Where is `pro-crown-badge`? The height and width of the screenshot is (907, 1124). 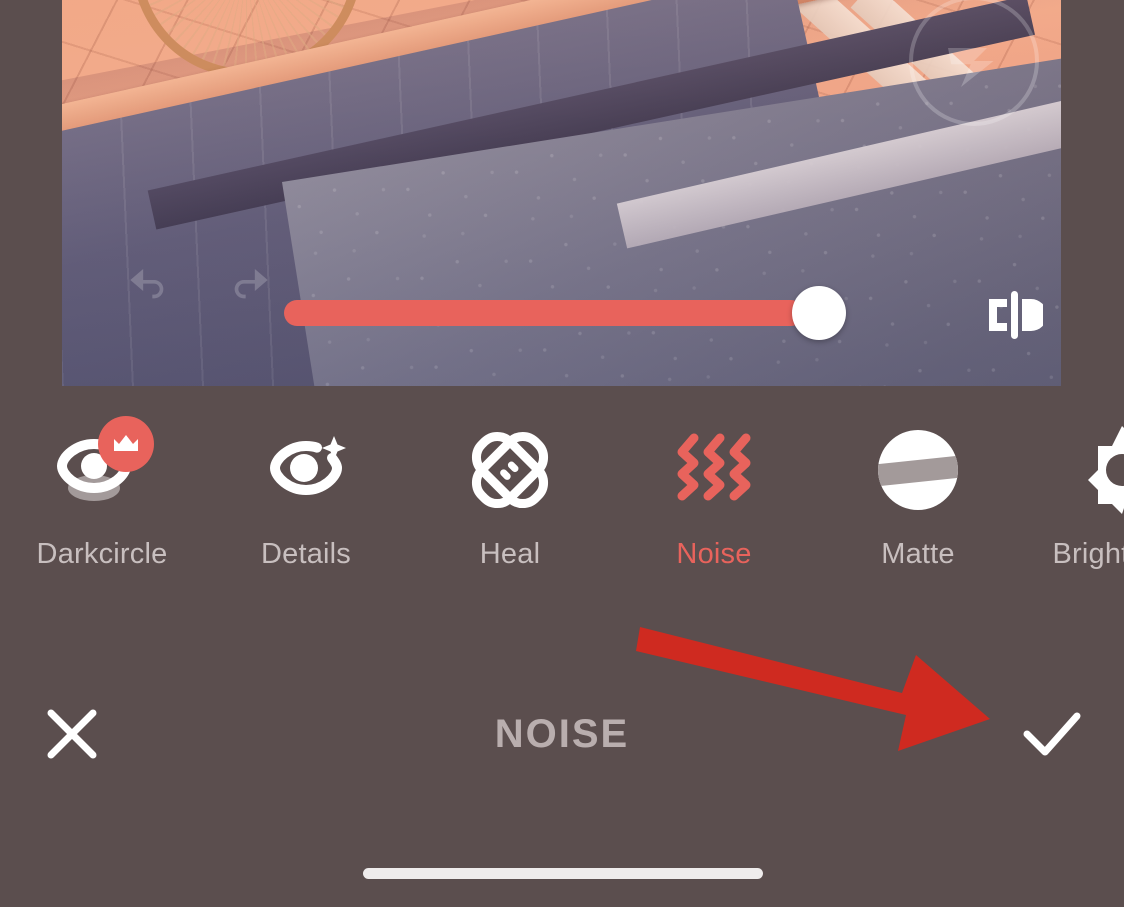 pro-crown-badge is located at coordinates (126, 444).